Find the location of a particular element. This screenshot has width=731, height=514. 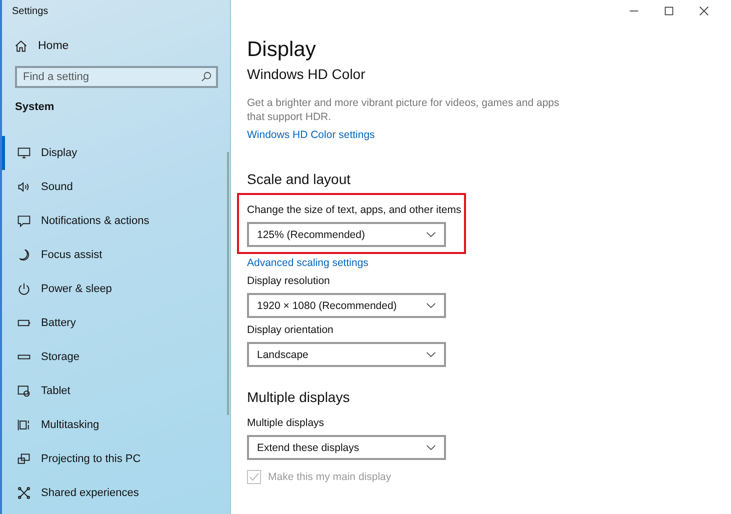

window-title: Settings is located at coordinates (30, 11).